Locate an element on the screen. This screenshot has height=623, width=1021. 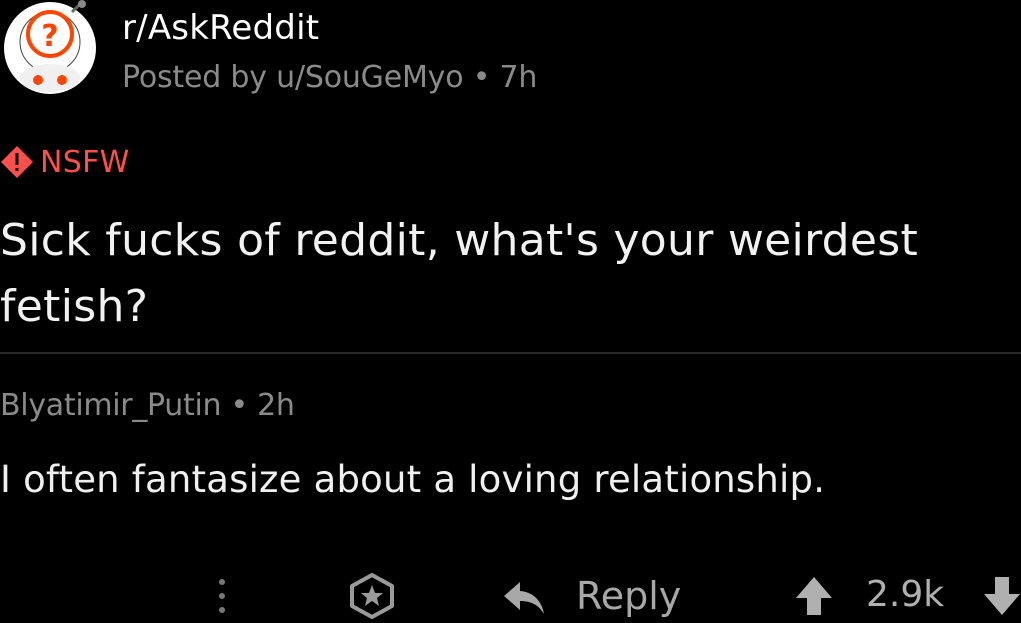
more-vertical-icon is located at coordinates (222, 596).